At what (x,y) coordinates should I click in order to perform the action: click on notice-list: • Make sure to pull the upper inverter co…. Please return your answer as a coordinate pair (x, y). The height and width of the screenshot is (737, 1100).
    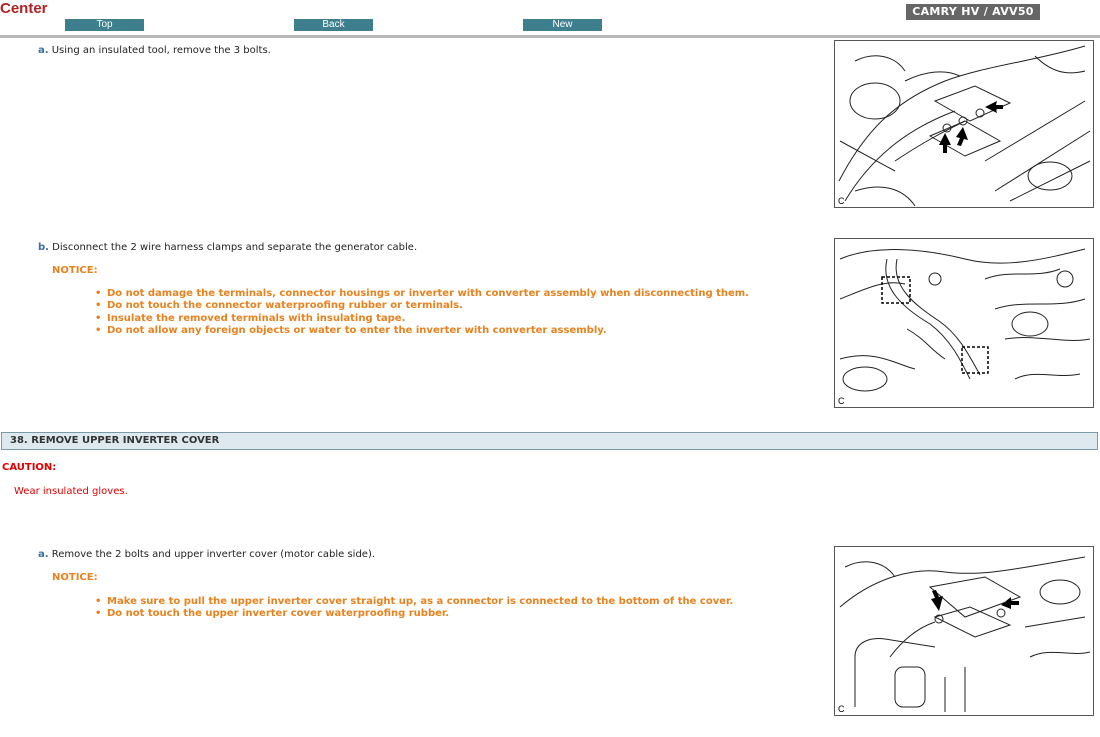
    Looking at the image, I should click on (414, 608).